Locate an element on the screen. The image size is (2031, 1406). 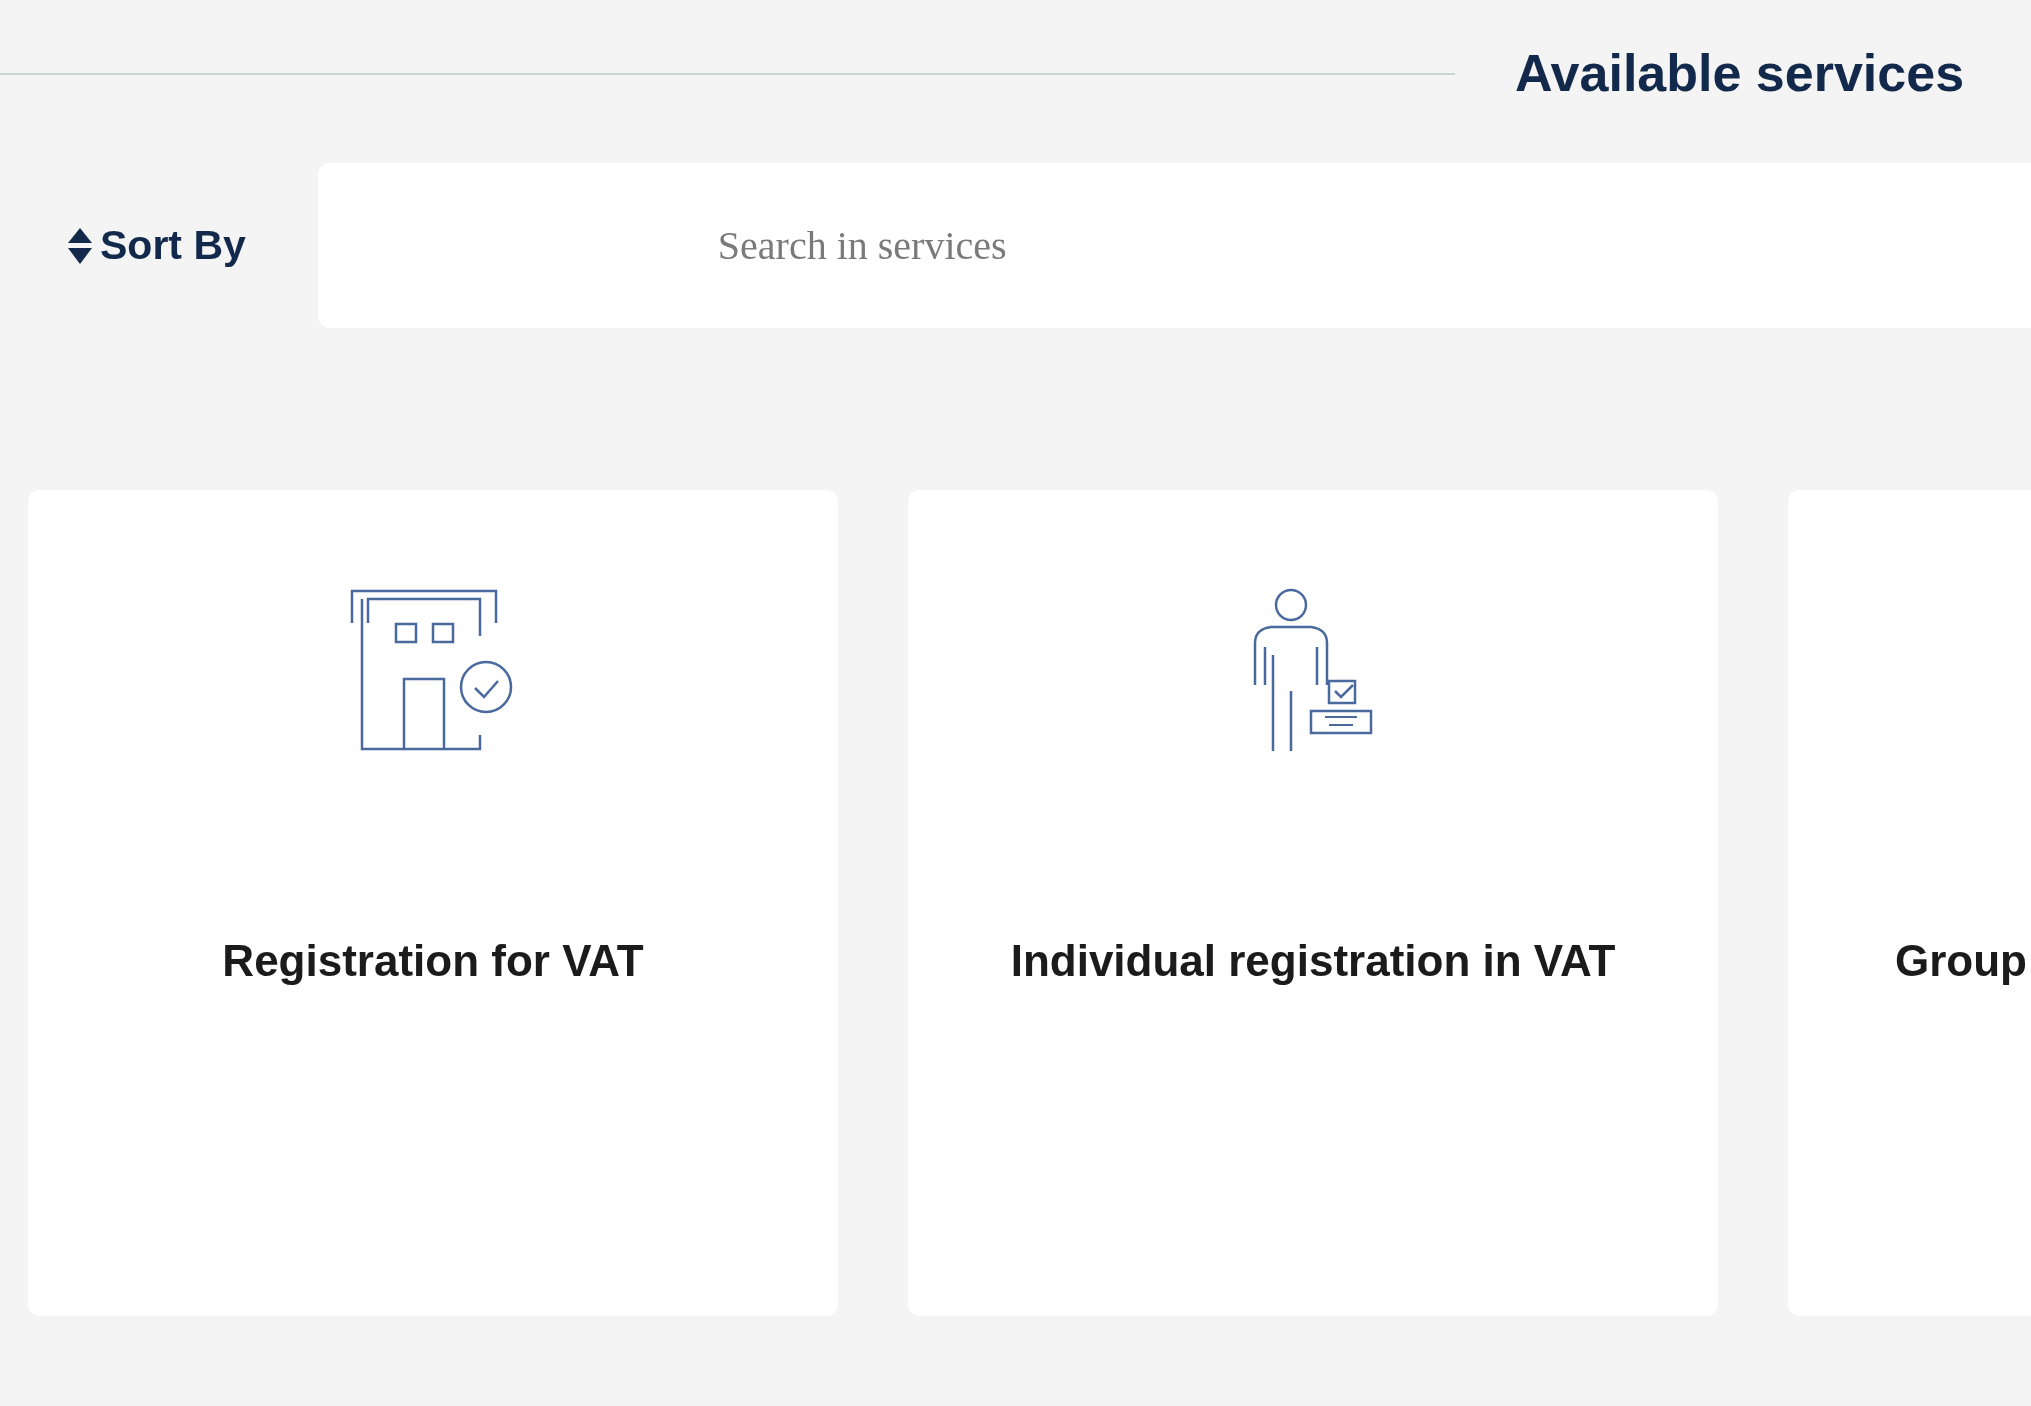
sort-icon is located at coordinates (80, 245).